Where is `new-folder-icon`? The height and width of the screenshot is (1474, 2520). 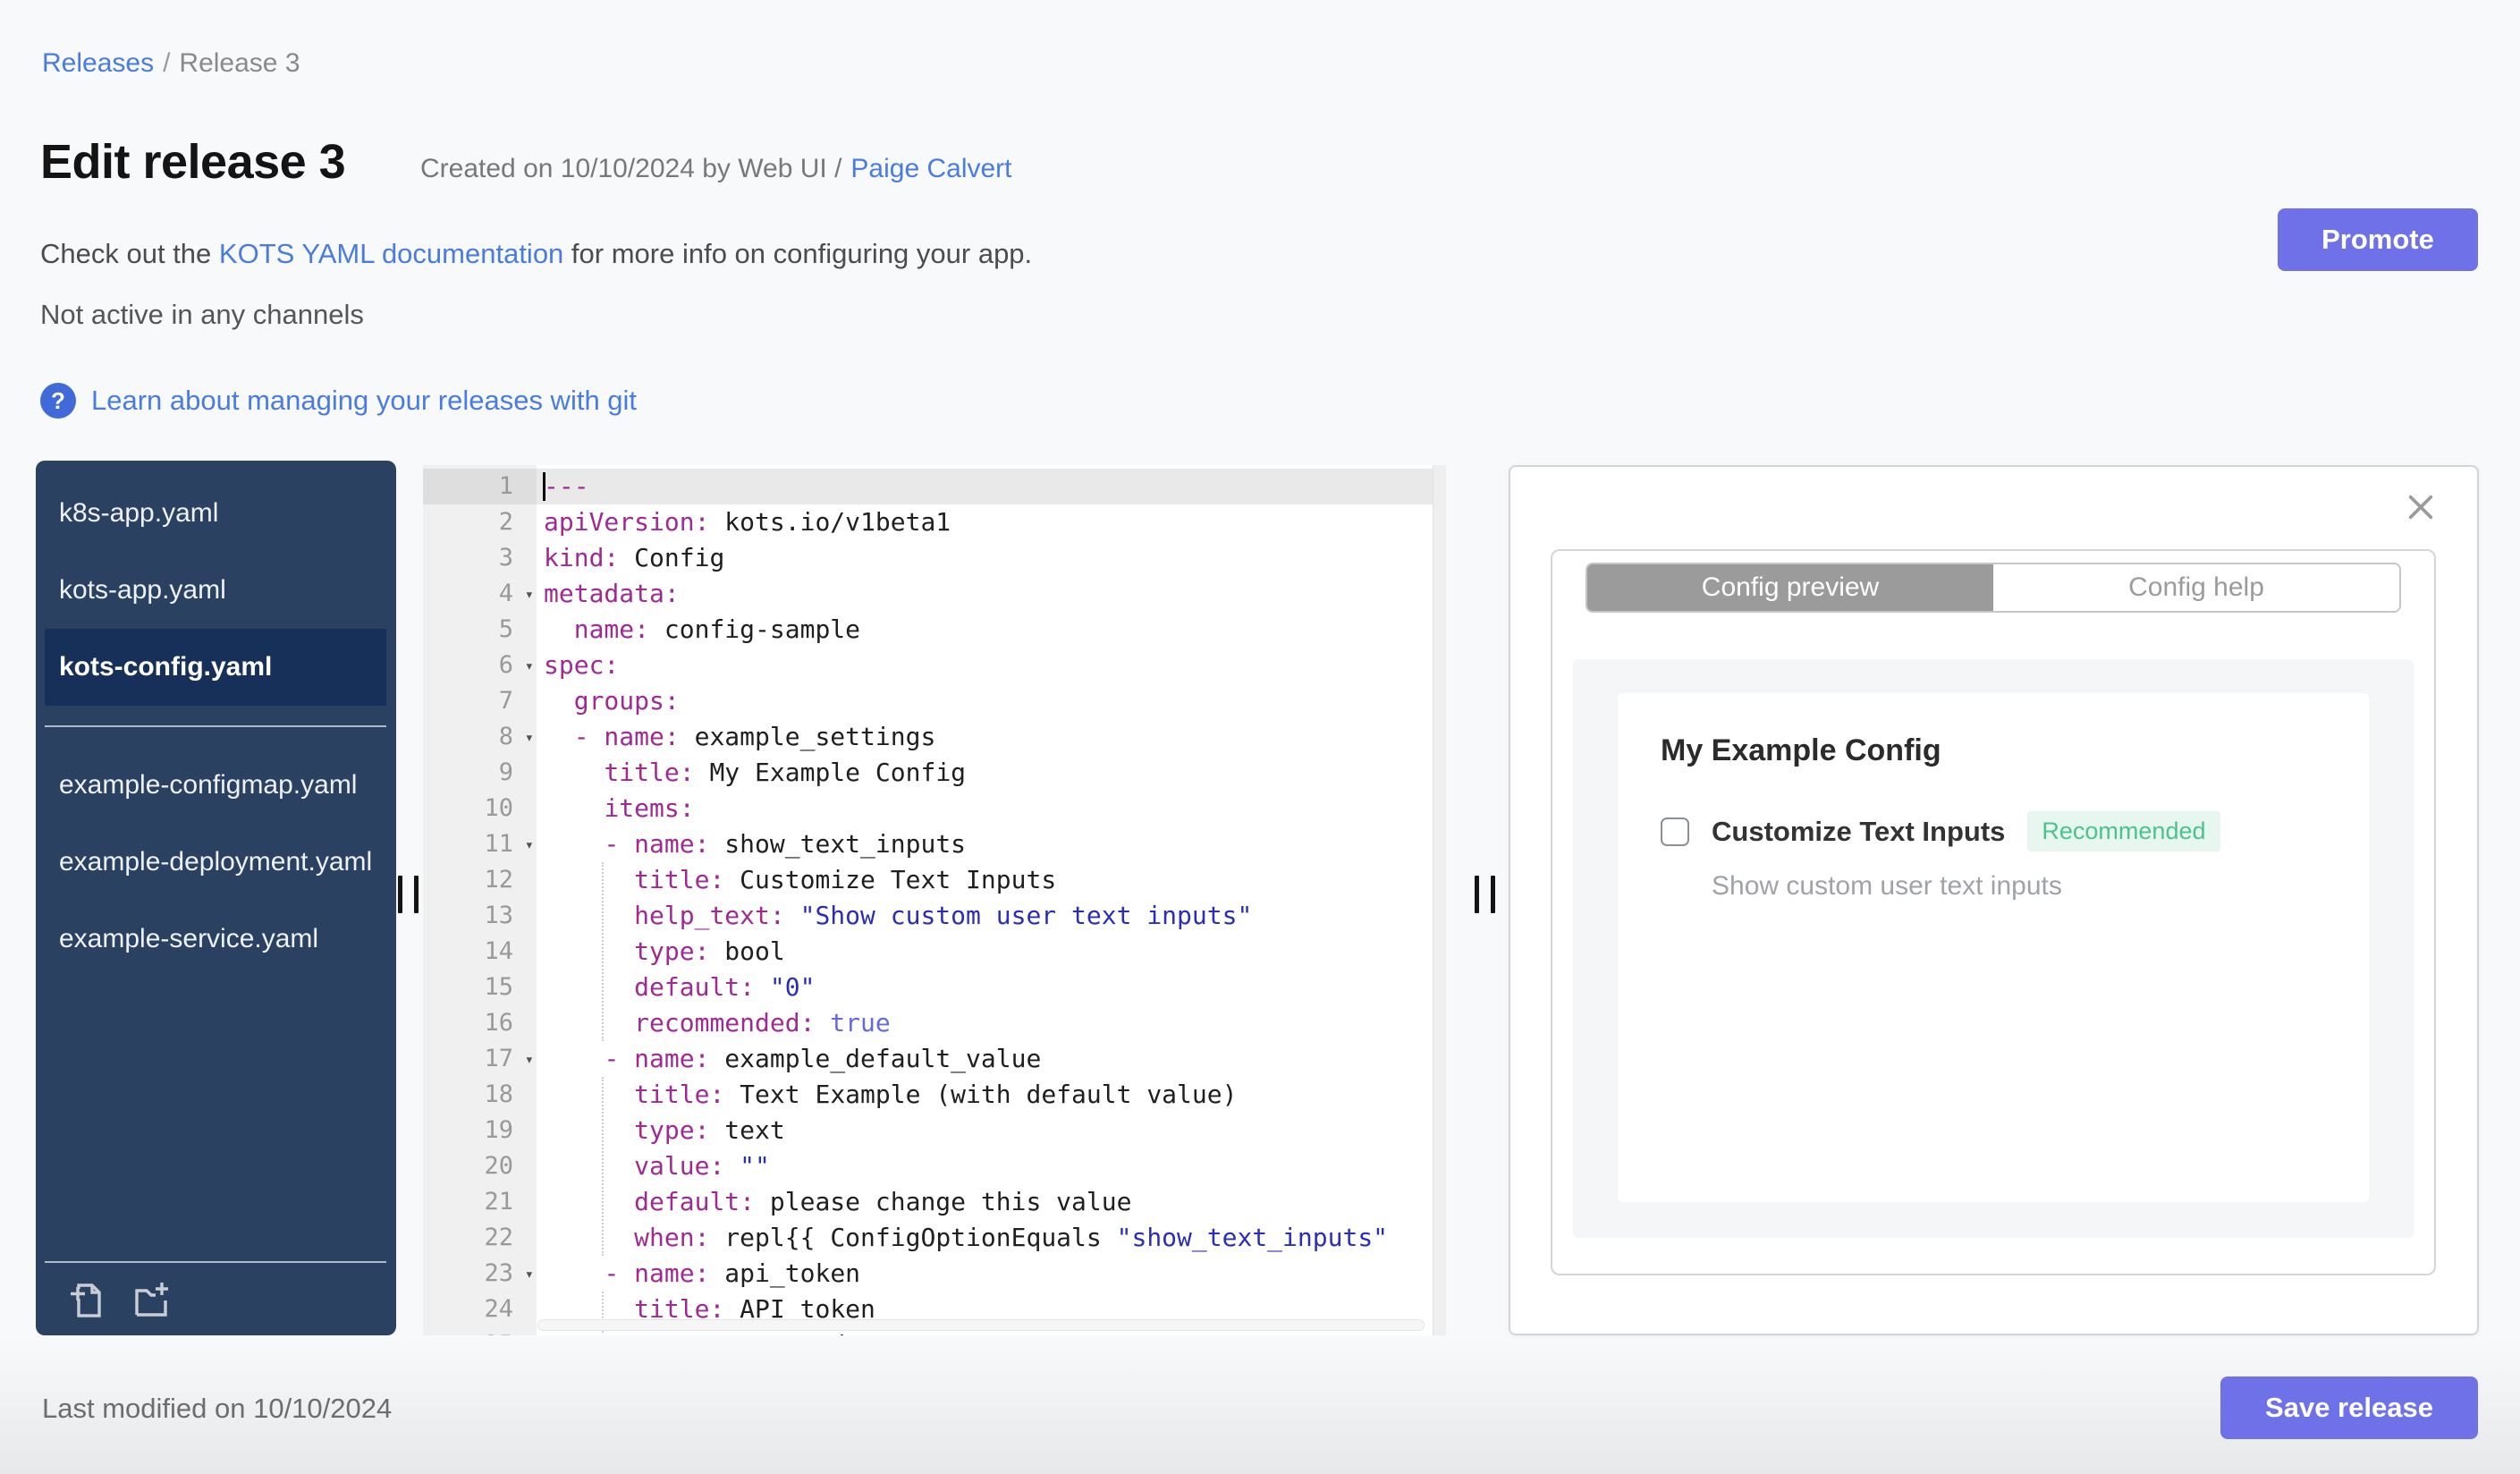 new-folder-icon is located at coordinates (151, 1298).